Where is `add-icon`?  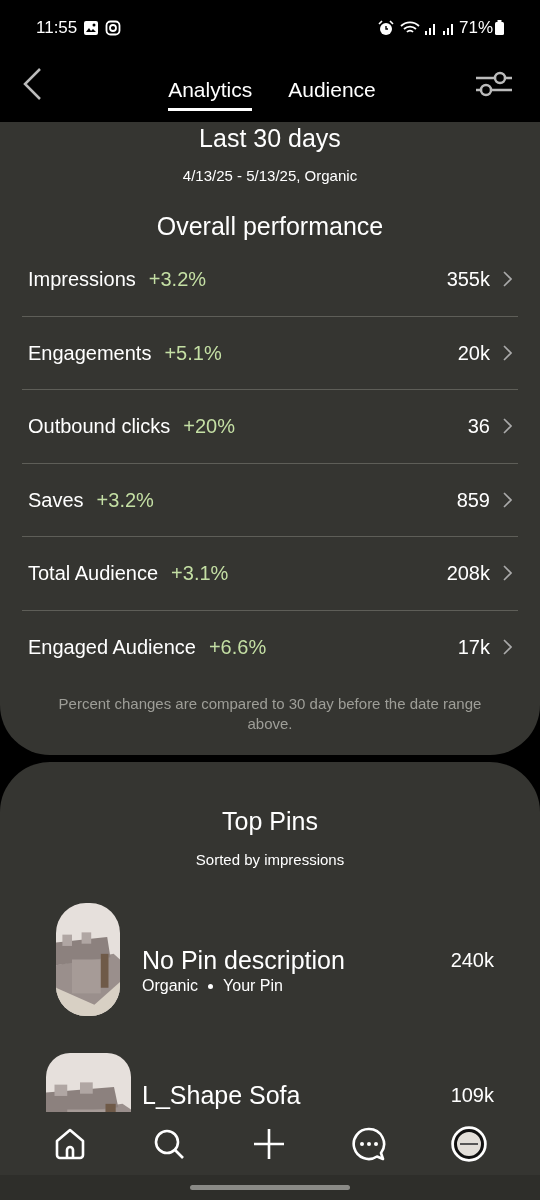
add-icon is located at coordinates (269, 1143).